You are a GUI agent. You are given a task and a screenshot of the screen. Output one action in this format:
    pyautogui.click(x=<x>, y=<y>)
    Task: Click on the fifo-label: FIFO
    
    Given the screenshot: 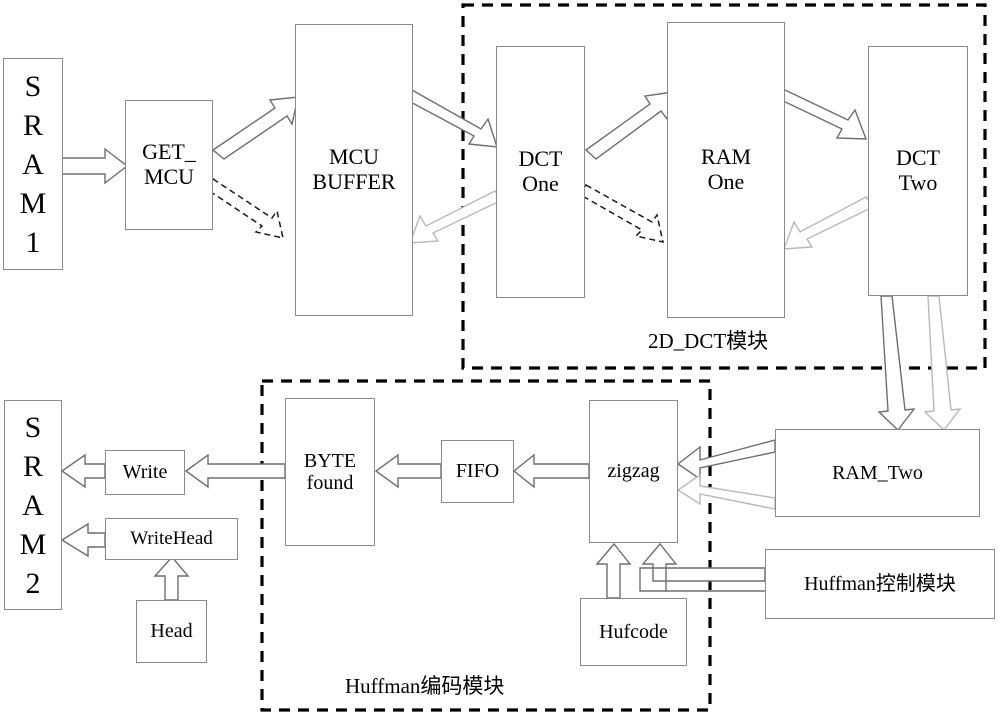 What is the action you would take?
    pyautogui.click(x=477, y=471)
    